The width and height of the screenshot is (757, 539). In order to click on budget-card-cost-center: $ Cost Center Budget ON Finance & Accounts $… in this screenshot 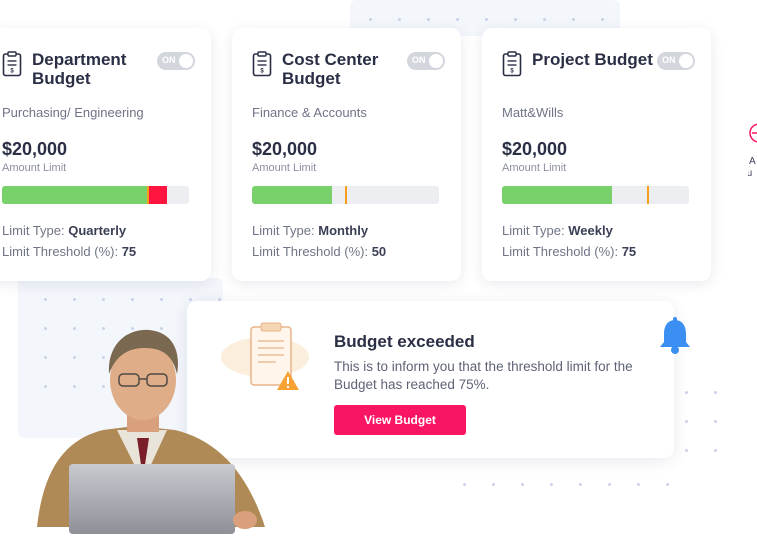, I will do `click(346, 154)`.